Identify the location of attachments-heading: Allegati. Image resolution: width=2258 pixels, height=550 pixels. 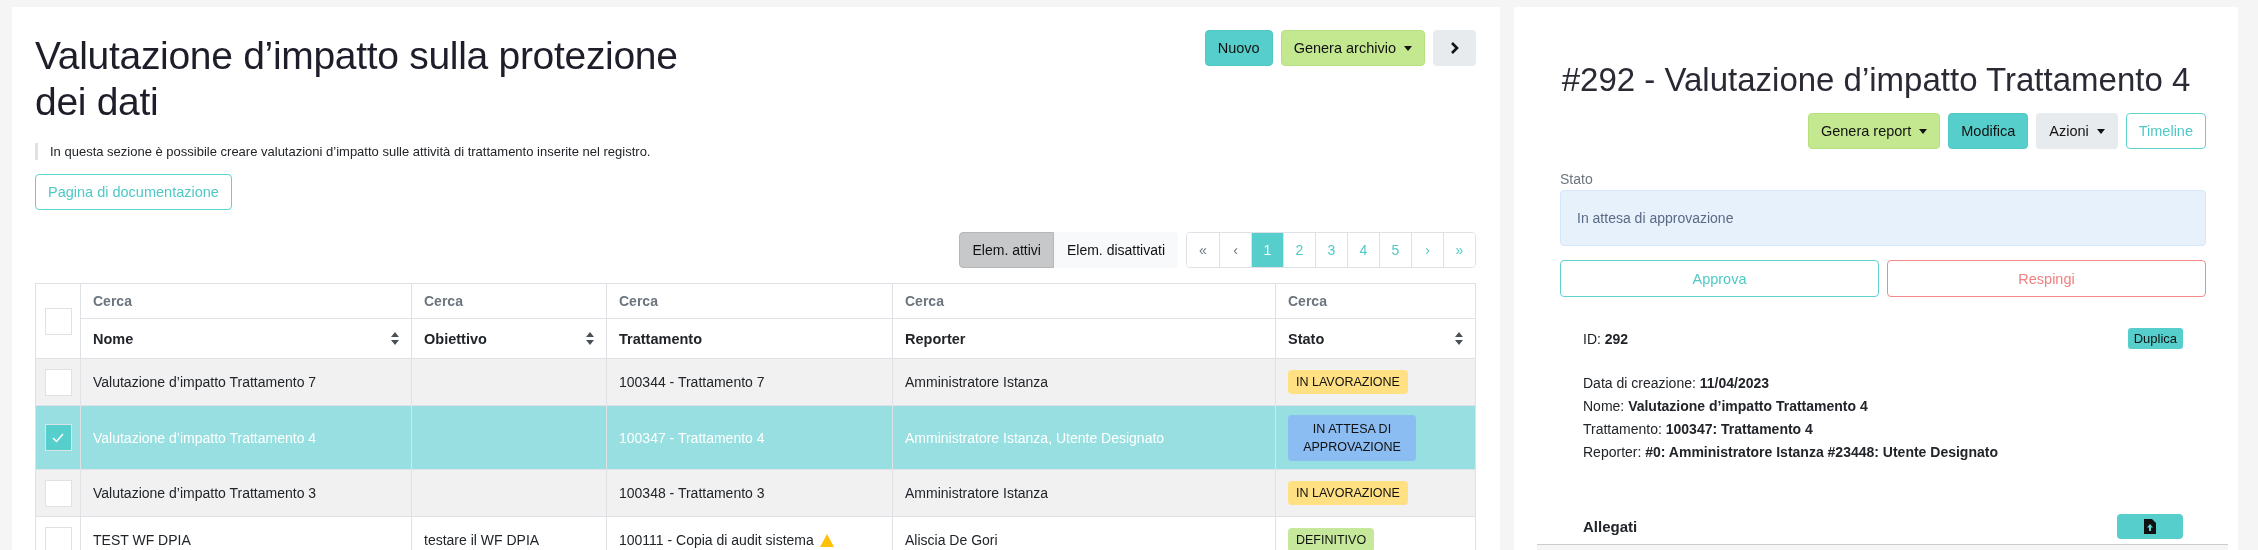
(1610, 526).